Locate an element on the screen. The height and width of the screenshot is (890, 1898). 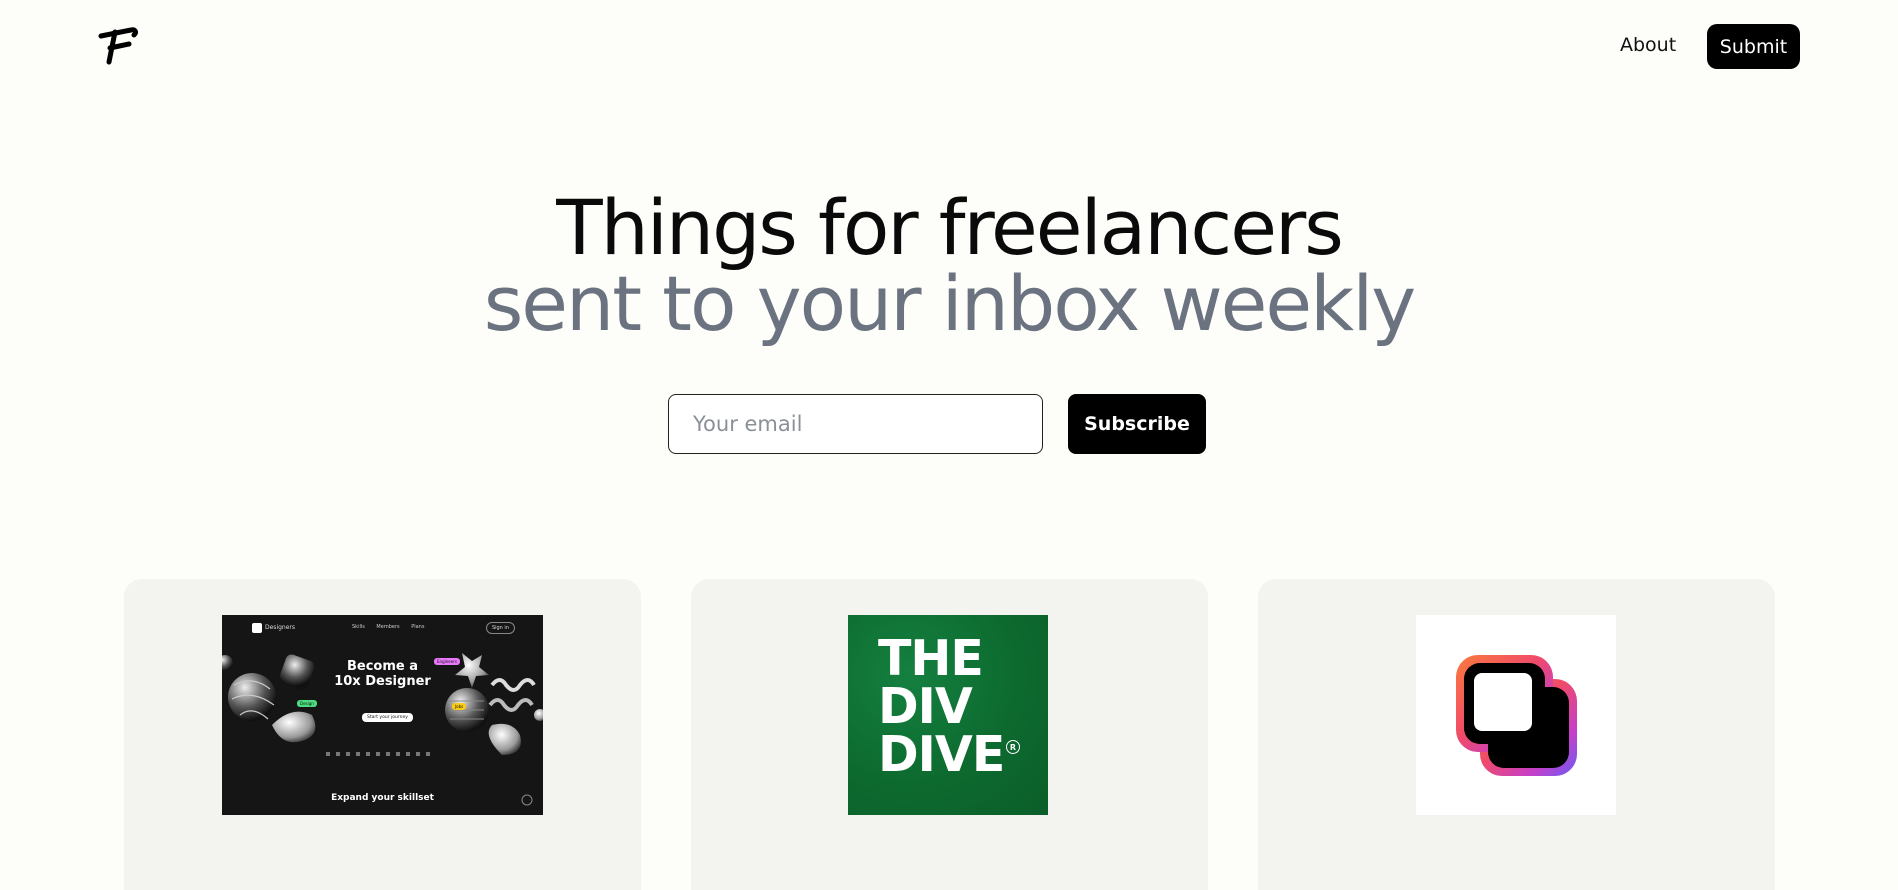
resource-card is located at coordinates (1516, 734).